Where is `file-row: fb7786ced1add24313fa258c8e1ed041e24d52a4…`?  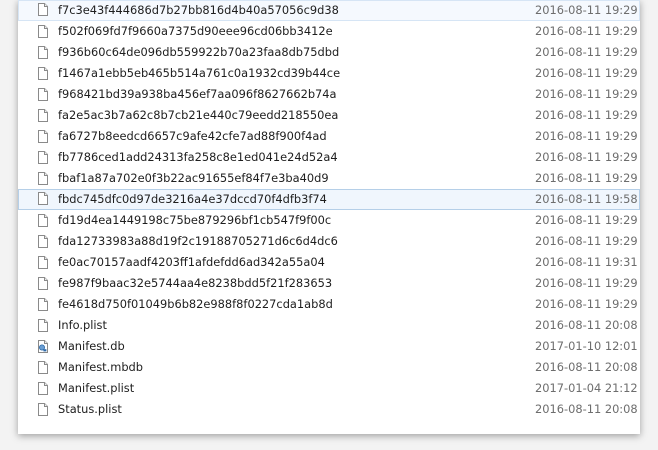
file-row: fb7786ced1add24313fa258c8e1ed041e24d52a4… is located at coordinates (329, 157).